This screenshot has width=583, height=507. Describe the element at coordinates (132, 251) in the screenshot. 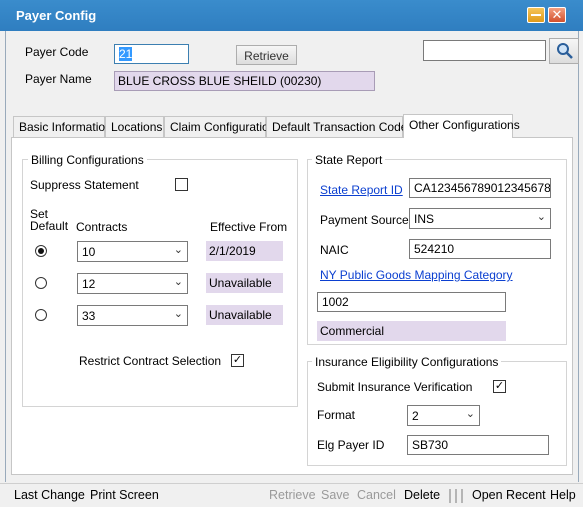

I see `contract-select-1: 10 ⌄` at that location.